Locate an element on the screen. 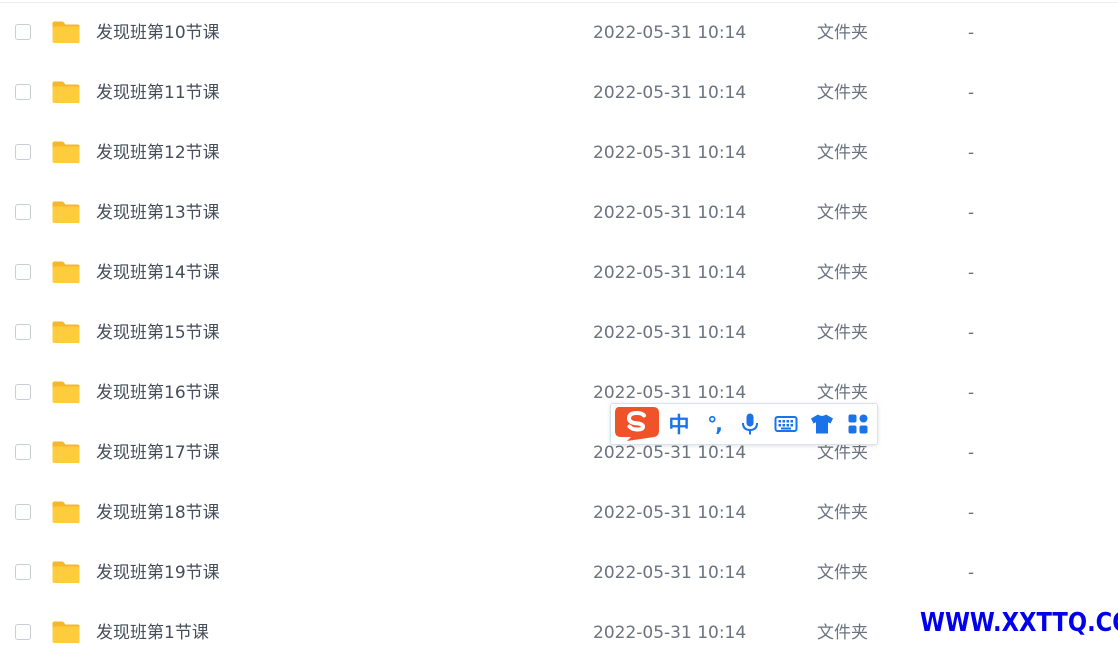 This screenshot has width=1118, height=663. file-name: 发现班第1节课 is located at coordinates (152, 633).